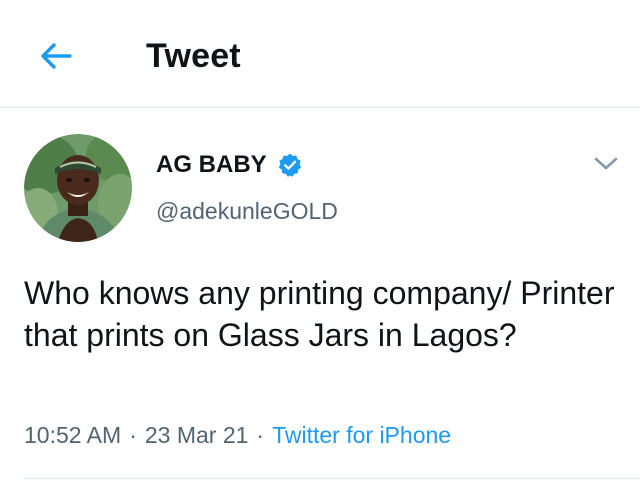 Image resolution: width=640 pixels, height=499 pixels. Describe the element at coordinates (332, 478) in the screenshot. I see `divider` at that location.